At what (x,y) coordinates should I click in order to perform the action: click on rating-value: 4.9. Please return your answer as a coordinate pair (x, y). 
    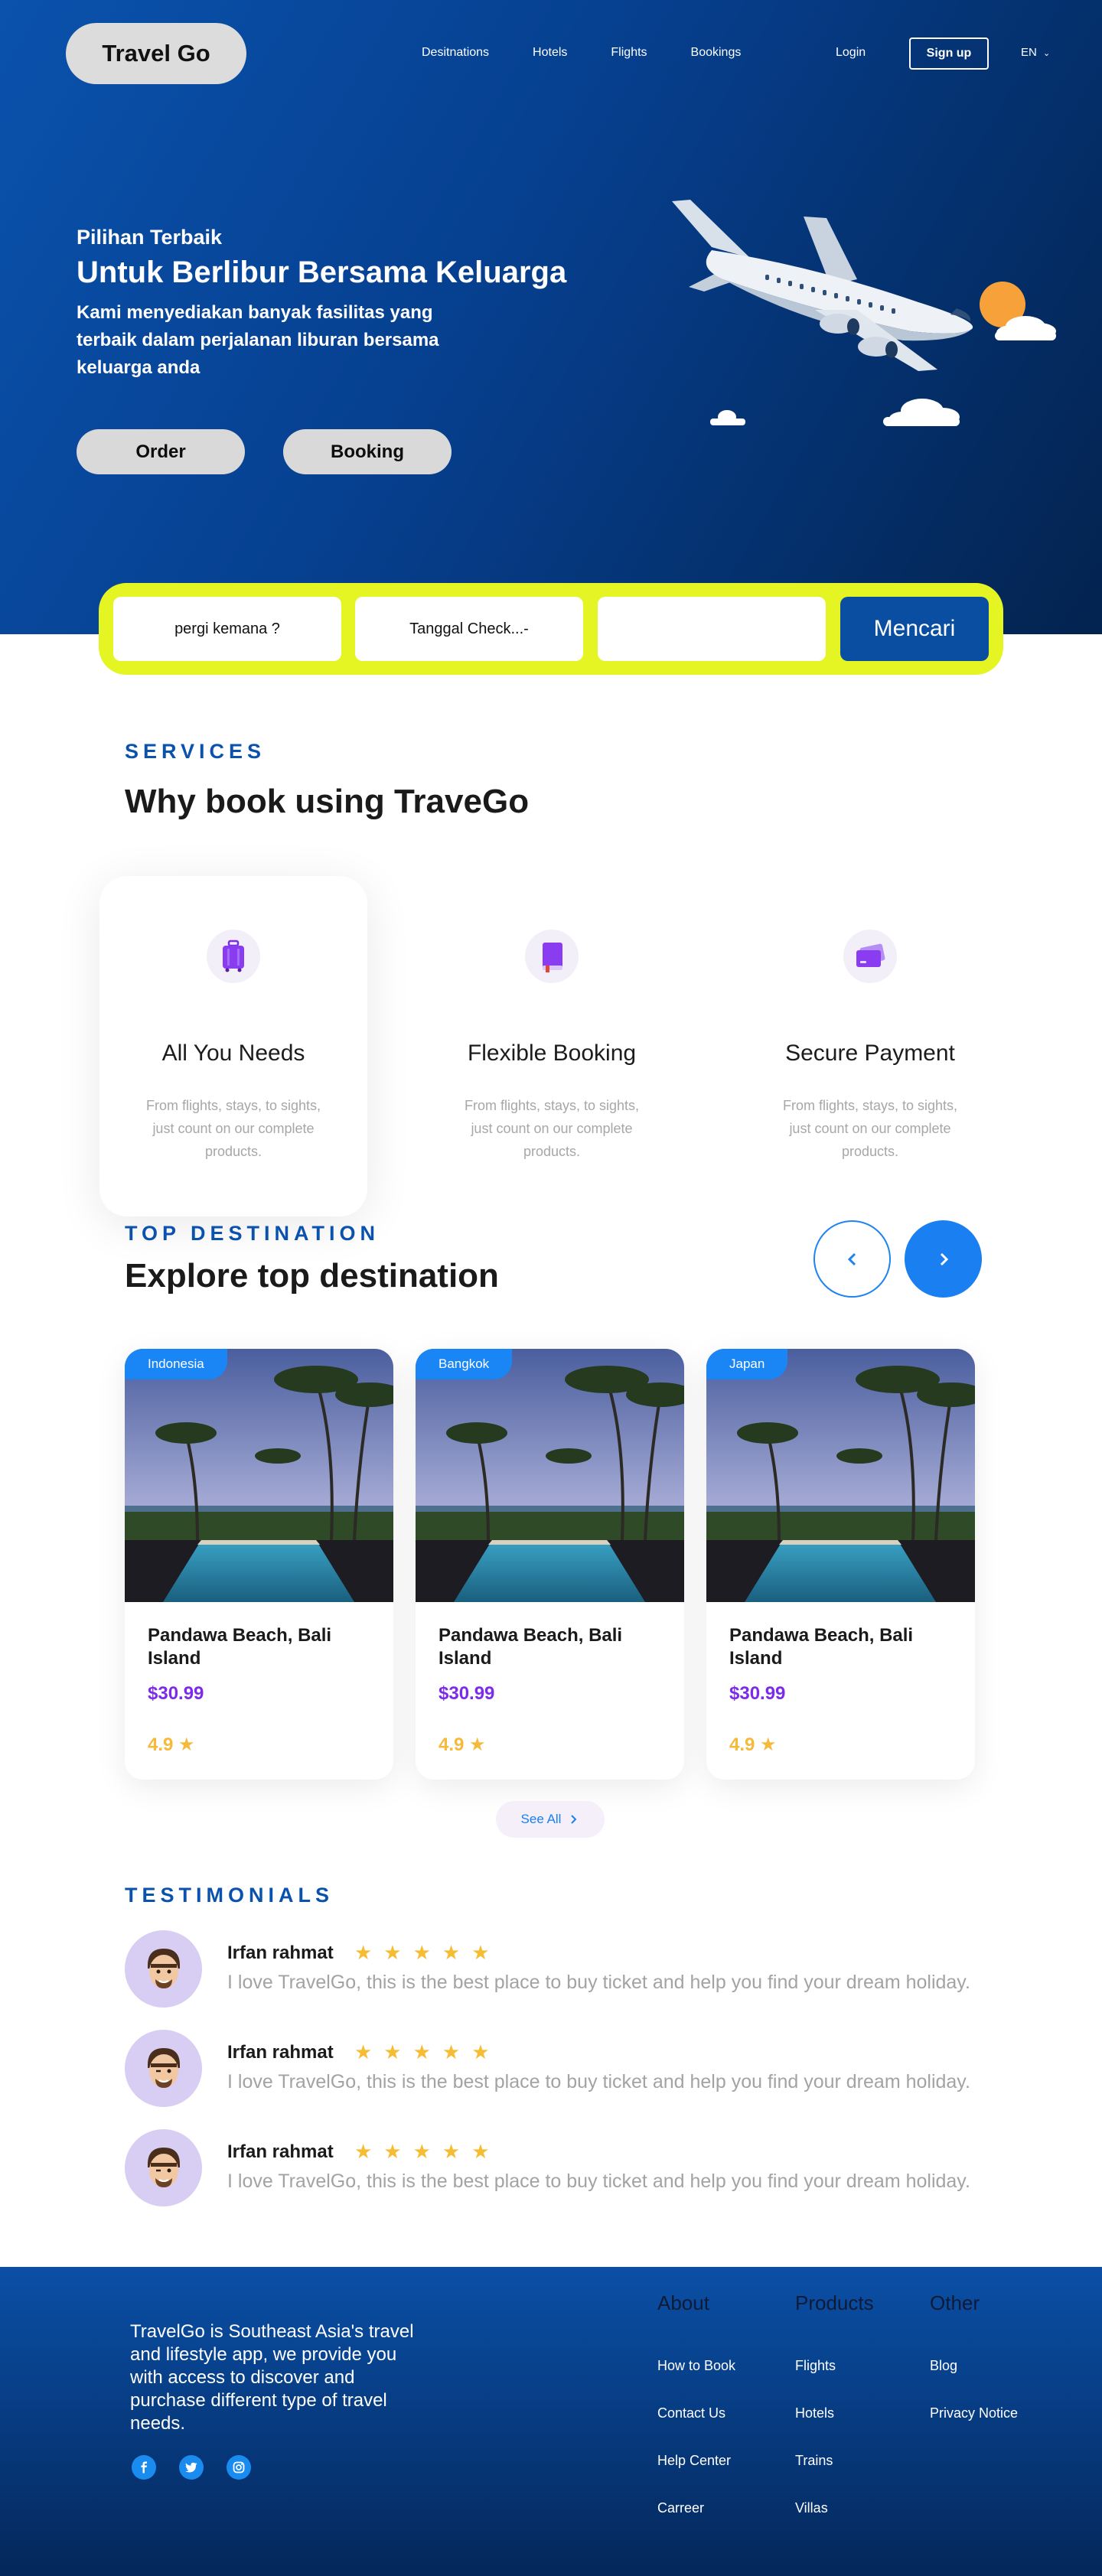
    Looking at the image, I should click on (161, 1745).